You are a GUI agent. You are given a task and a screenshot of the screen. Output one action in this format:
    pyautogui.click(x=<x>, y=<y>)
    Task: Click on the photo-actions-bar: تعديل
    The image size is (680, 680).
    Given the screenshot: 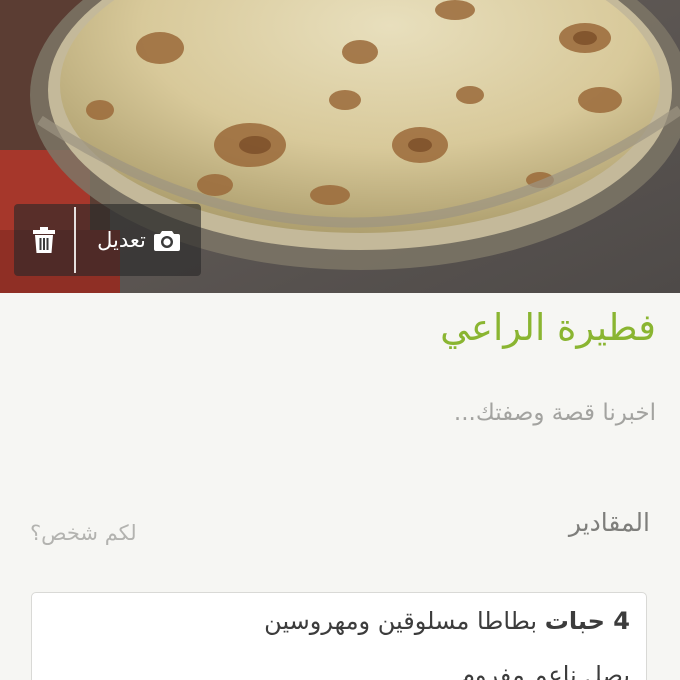 What is the action you would take?
    pyautogui.click(x=107, y=240)
    